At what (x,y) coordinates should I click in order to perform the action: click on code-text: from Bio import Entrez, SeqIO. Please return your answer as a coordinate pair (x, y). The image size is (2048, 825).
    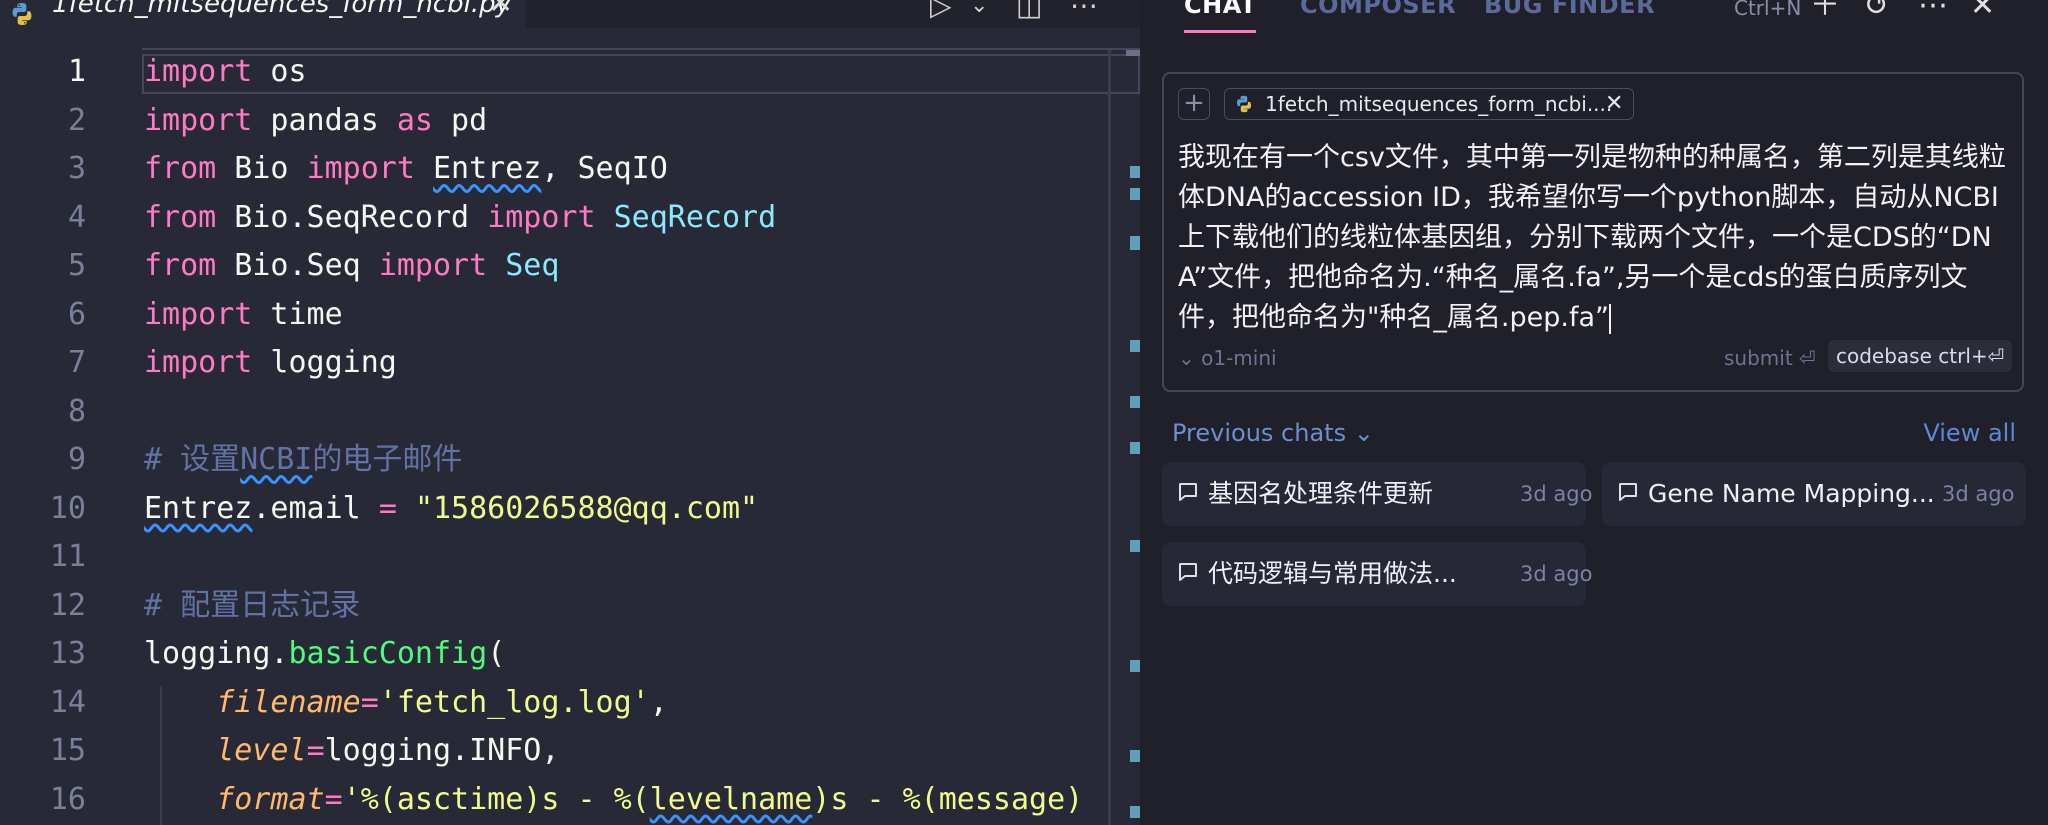
    Looking at the image, I should click on (406, 169).